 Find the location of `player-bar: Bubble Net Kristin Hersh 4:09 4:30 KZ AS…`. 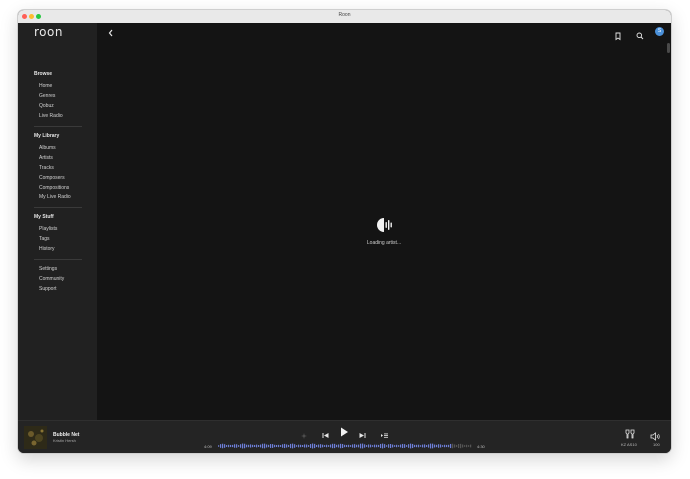

player-bar: Bubble Net Kristin Hersh 4:09 4:30 KZ AS… is located at coordinates (344, 436).